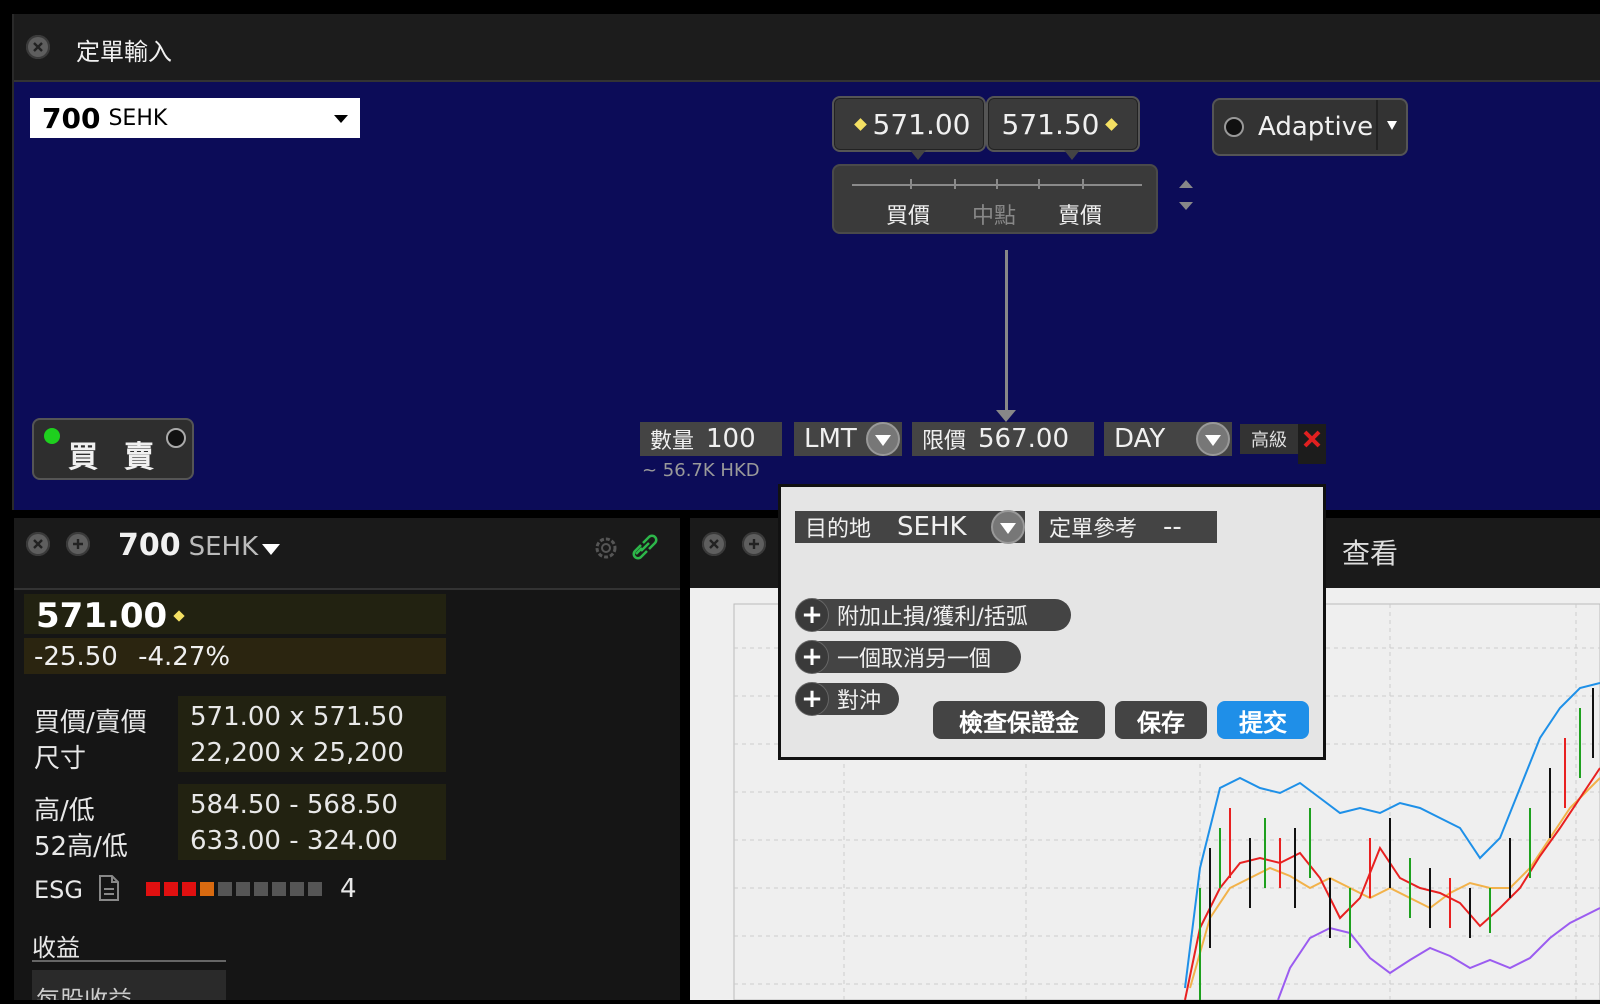 The height and width of the screenshot is (1004, 1600). I want to click on high-low-value: 584.50 - 568.50, so click(294, 805).